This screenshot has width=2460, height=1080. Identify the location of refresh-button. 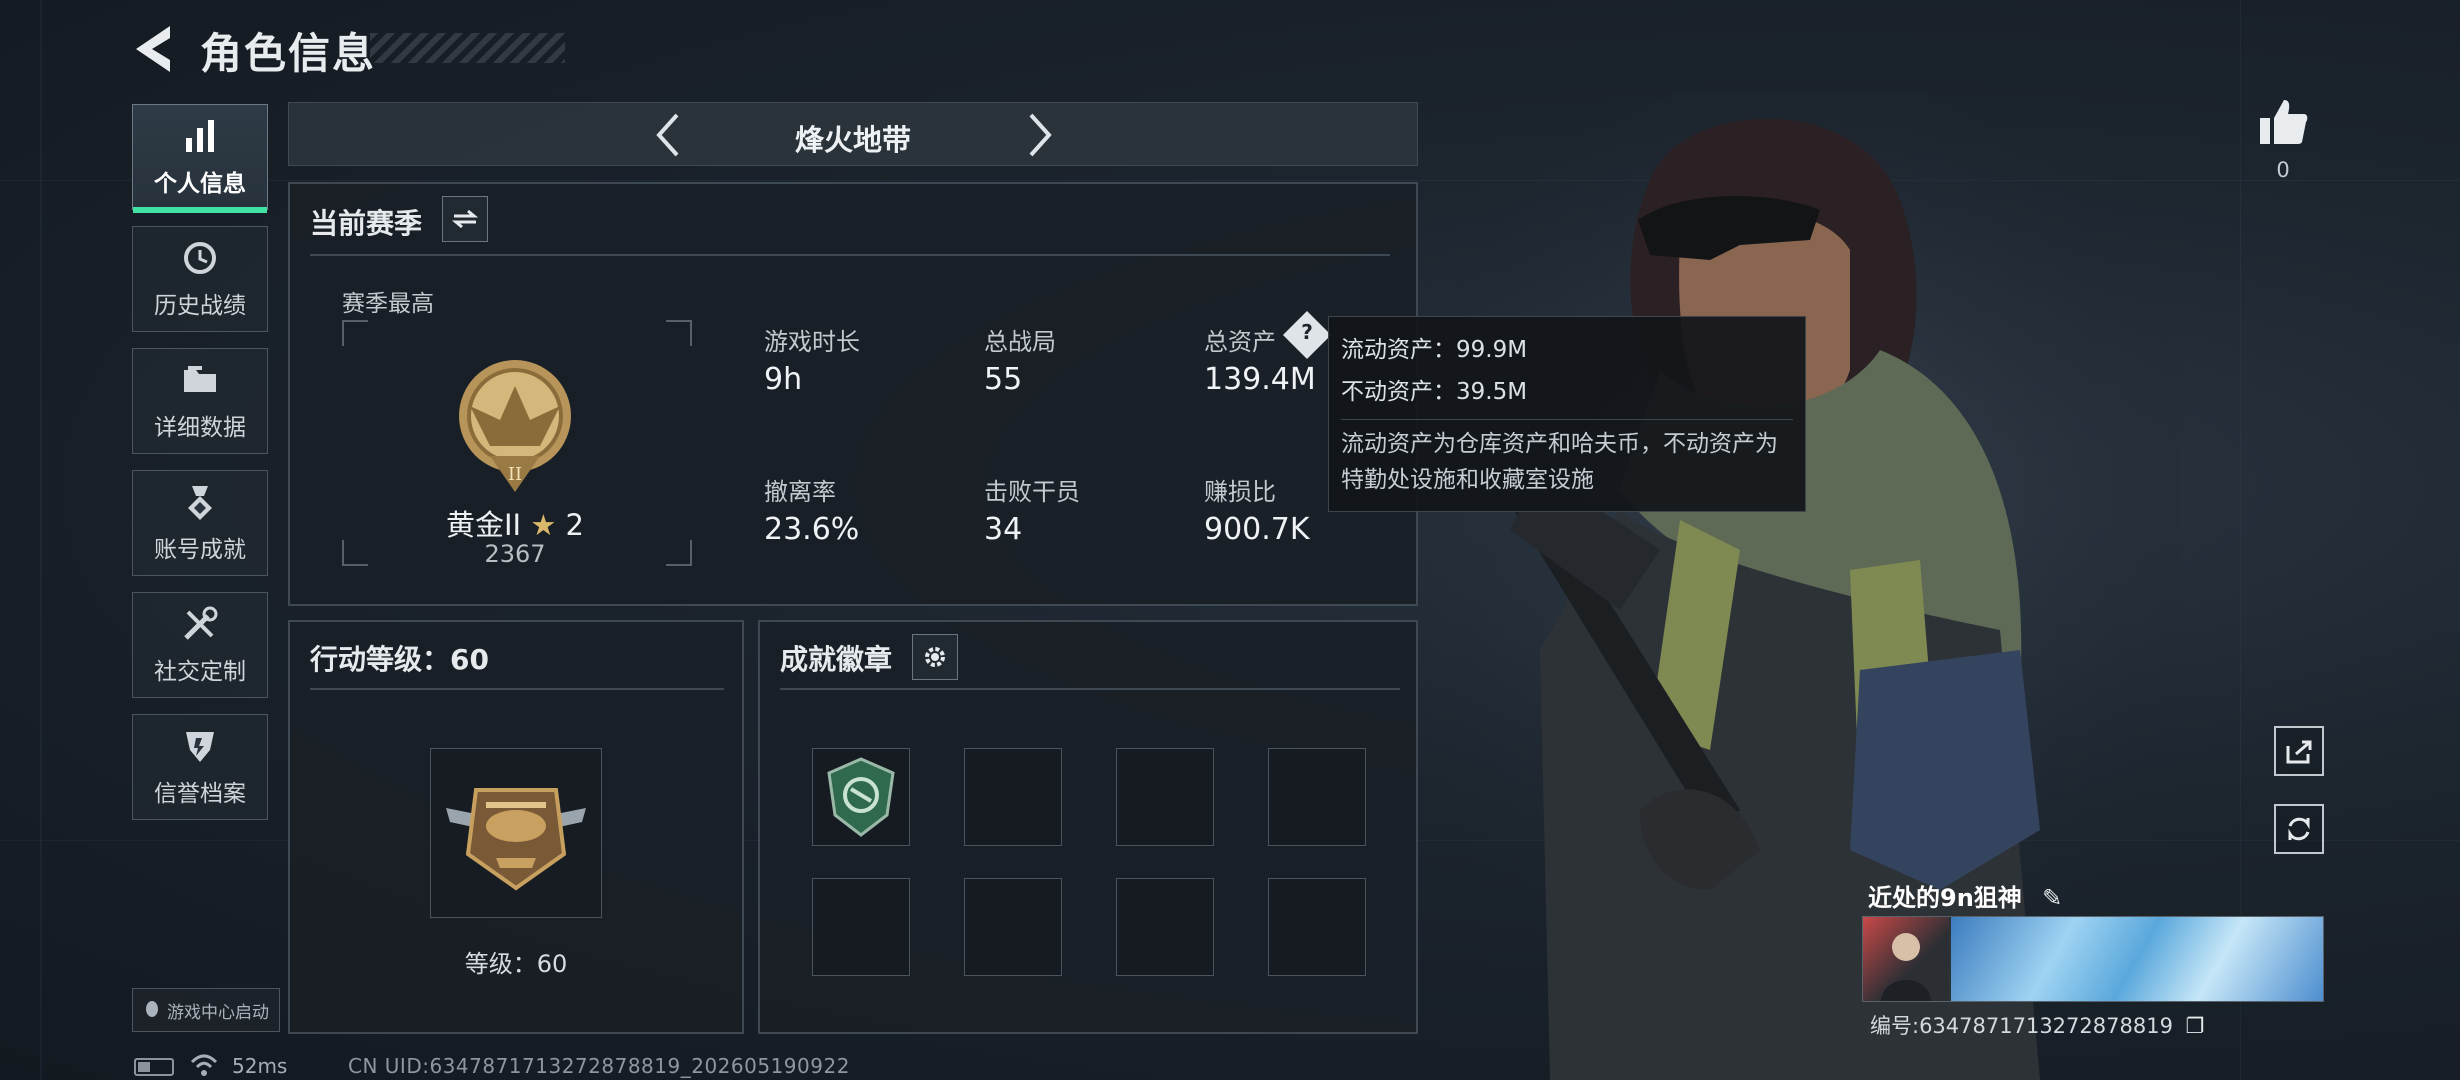
(2299, 829).